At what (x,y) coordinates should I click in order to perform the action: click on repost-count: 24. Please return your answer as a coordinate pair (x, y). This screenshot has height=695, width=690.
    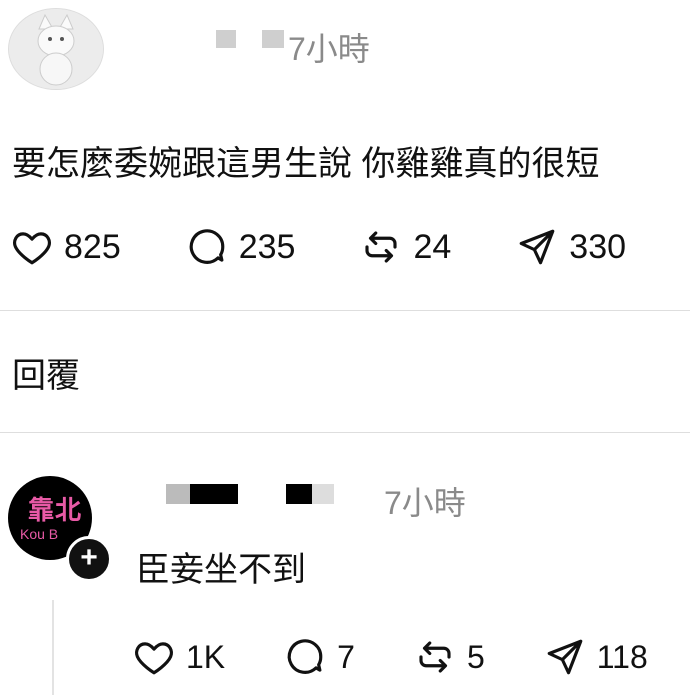
    Looking at the image, I should click on (432, 246).